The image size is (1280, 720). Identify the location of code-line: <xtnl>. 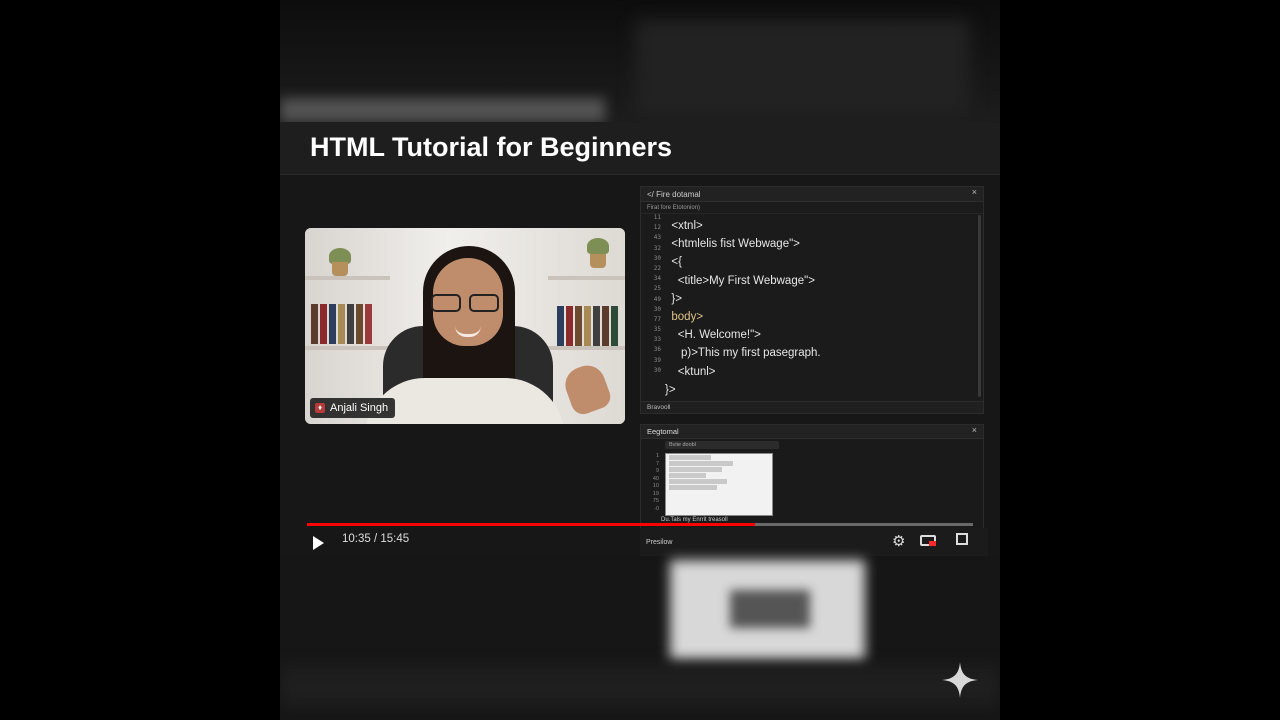
(684, 226).